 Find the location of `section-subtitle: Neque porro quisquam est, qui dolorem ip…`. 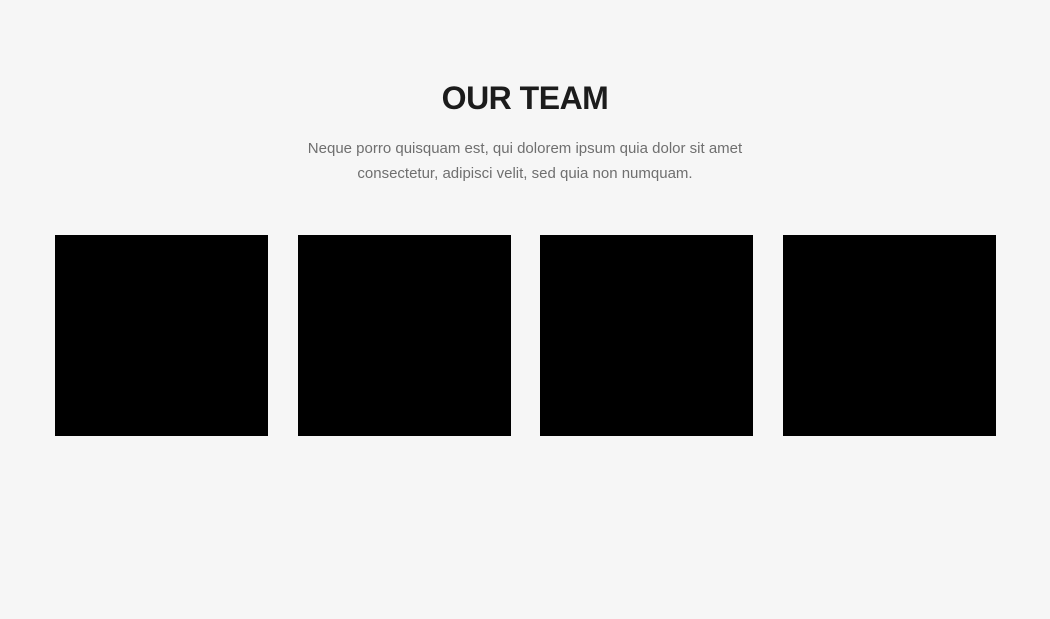

section-subtitle: Neque porro quisquam est, qui dolorem ip… is located at coordinates (525, 161).